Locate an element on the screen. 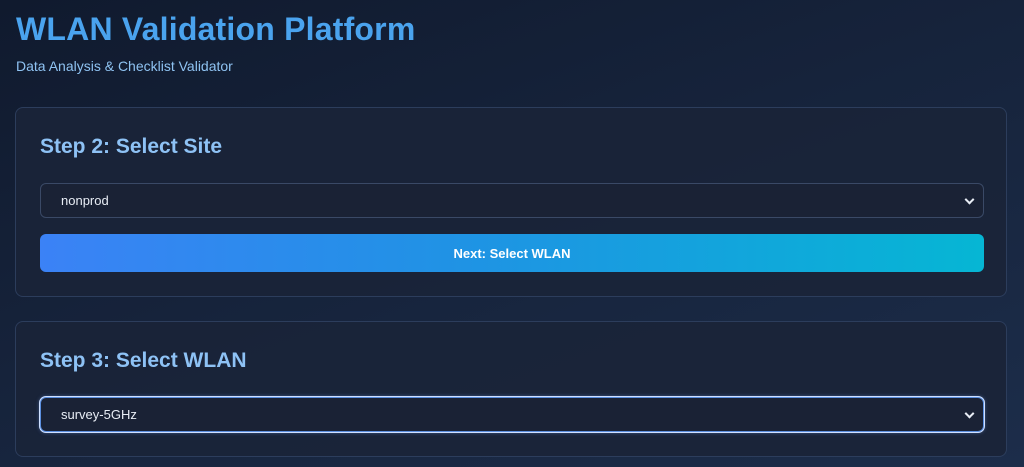  site-select: nonprod is located at coordinates (512, 200).